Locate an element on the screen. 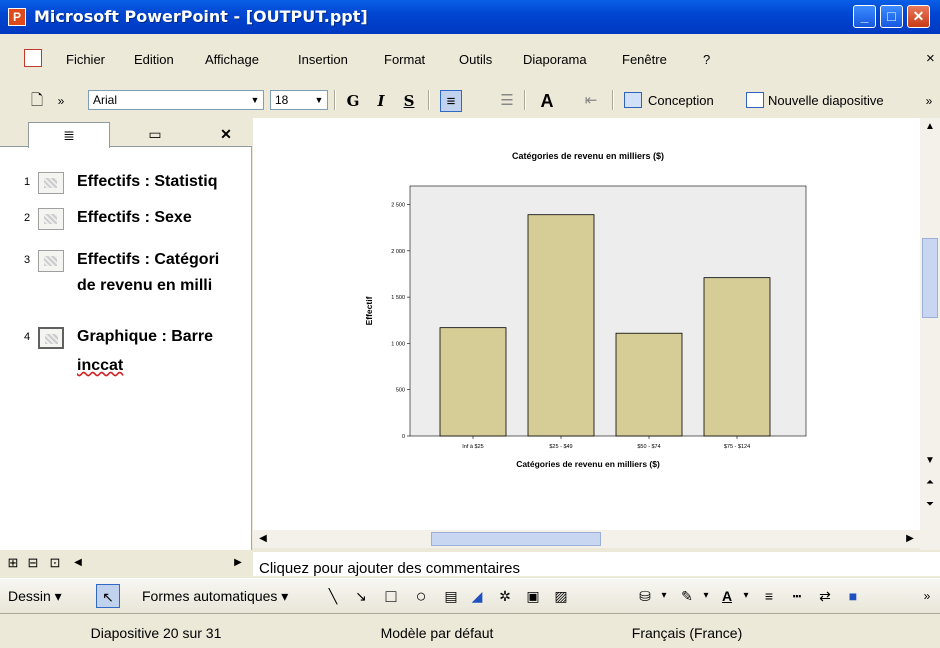 The width and height of the screenshot is (940, 648). minimize-button: _ is located at coordinates (864, 16).